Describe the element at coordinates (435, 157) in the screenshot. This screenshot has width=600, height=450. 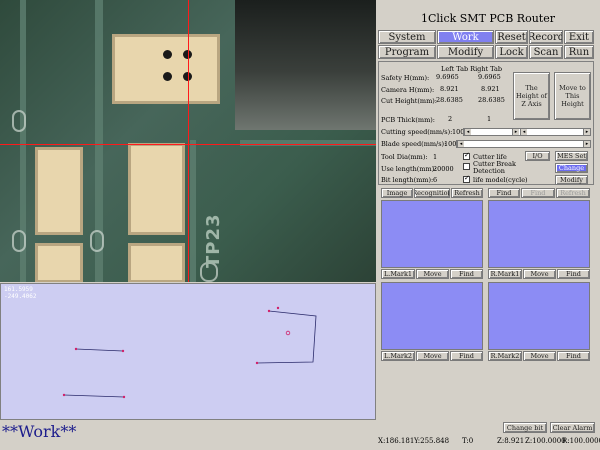
I see `tool-dia-value: 1` at that location.